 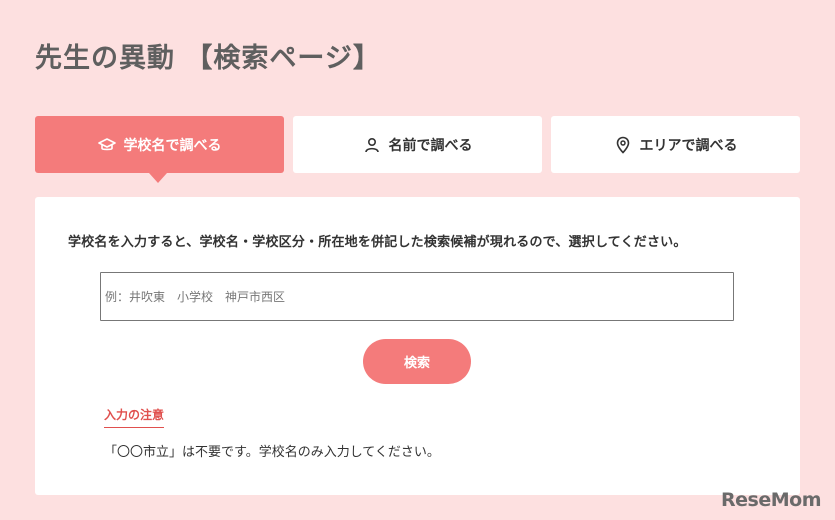 What do you see at coordinates (688, 145) in the screenshot?
I see `tab-label: エリアで調べる` at bounding box center [688, 145].